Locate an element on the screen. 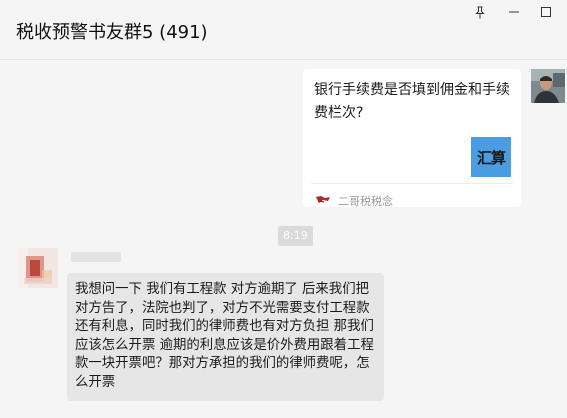  minimize-icon is located at coordinates (514, 12).